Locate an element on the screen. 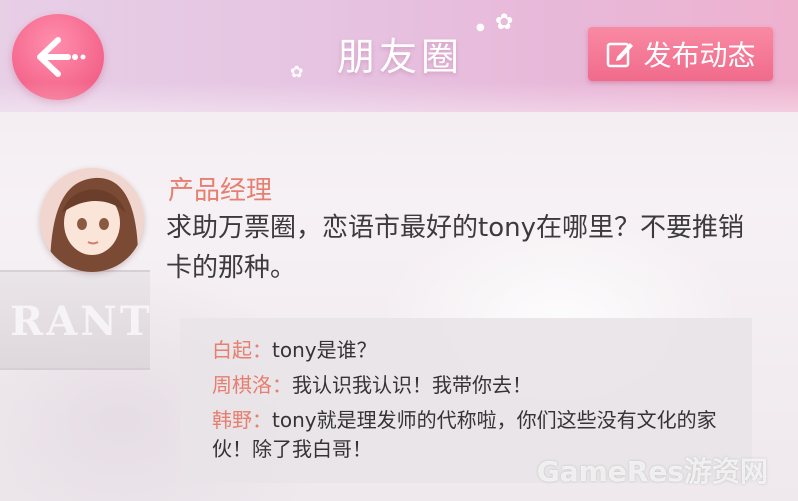 The height and width of the screenshot is (501, 798). back-button is located at coordinates (58, 57).